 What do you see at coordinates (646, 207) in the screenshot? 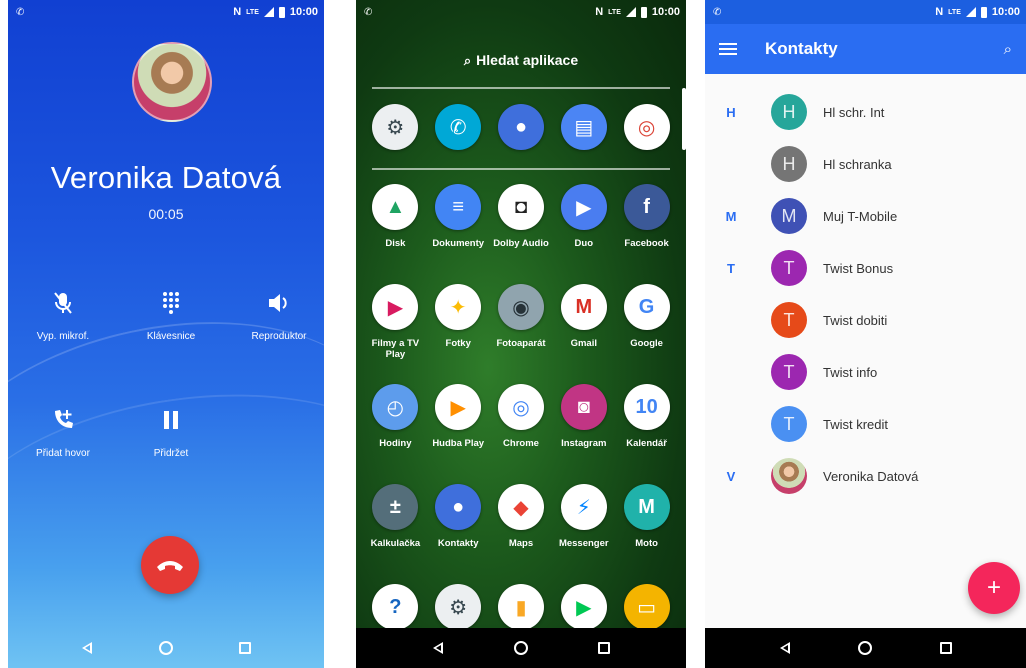
I see `app-icon: f` at bounding box center [646, 207].